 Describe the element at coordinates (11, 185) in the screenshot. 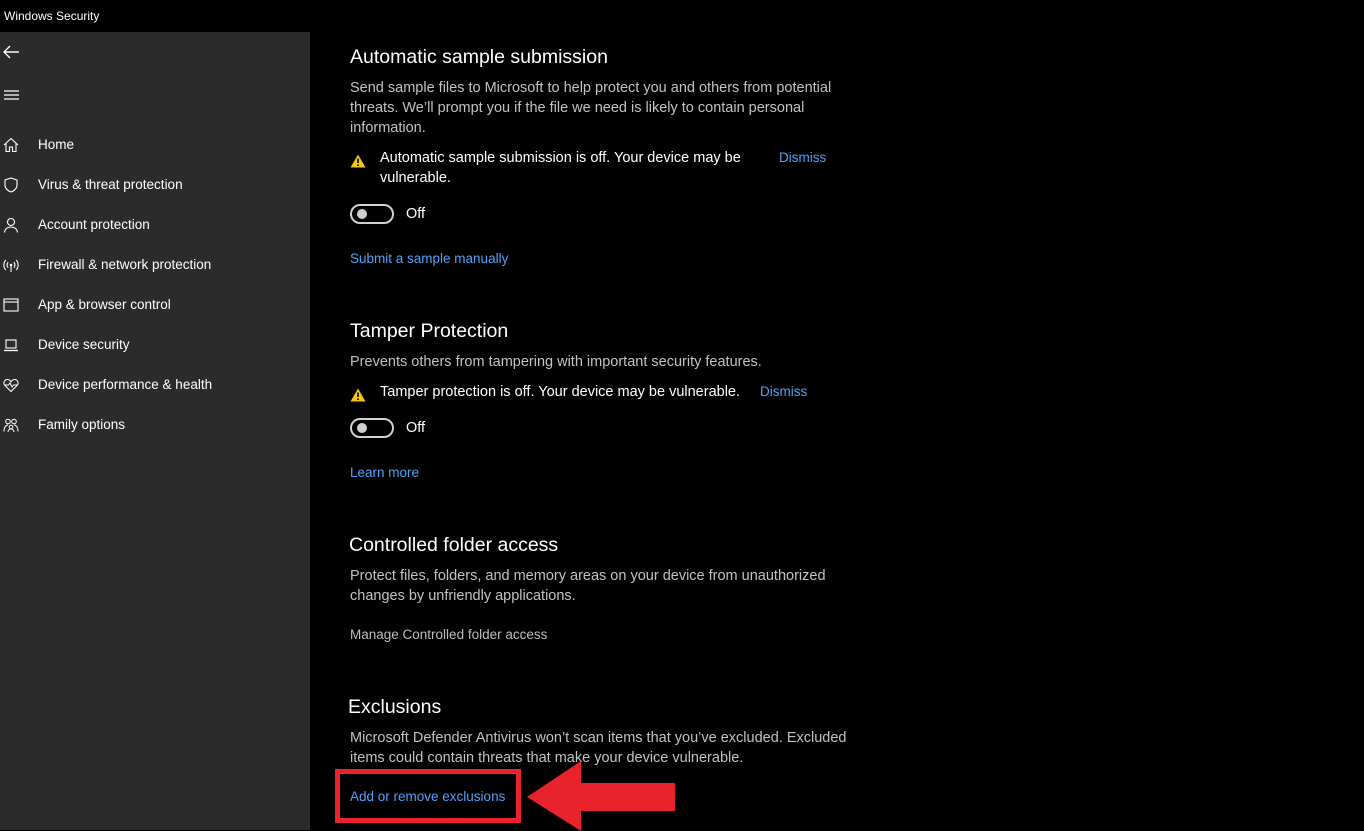

I see `shield-icon` at that location.